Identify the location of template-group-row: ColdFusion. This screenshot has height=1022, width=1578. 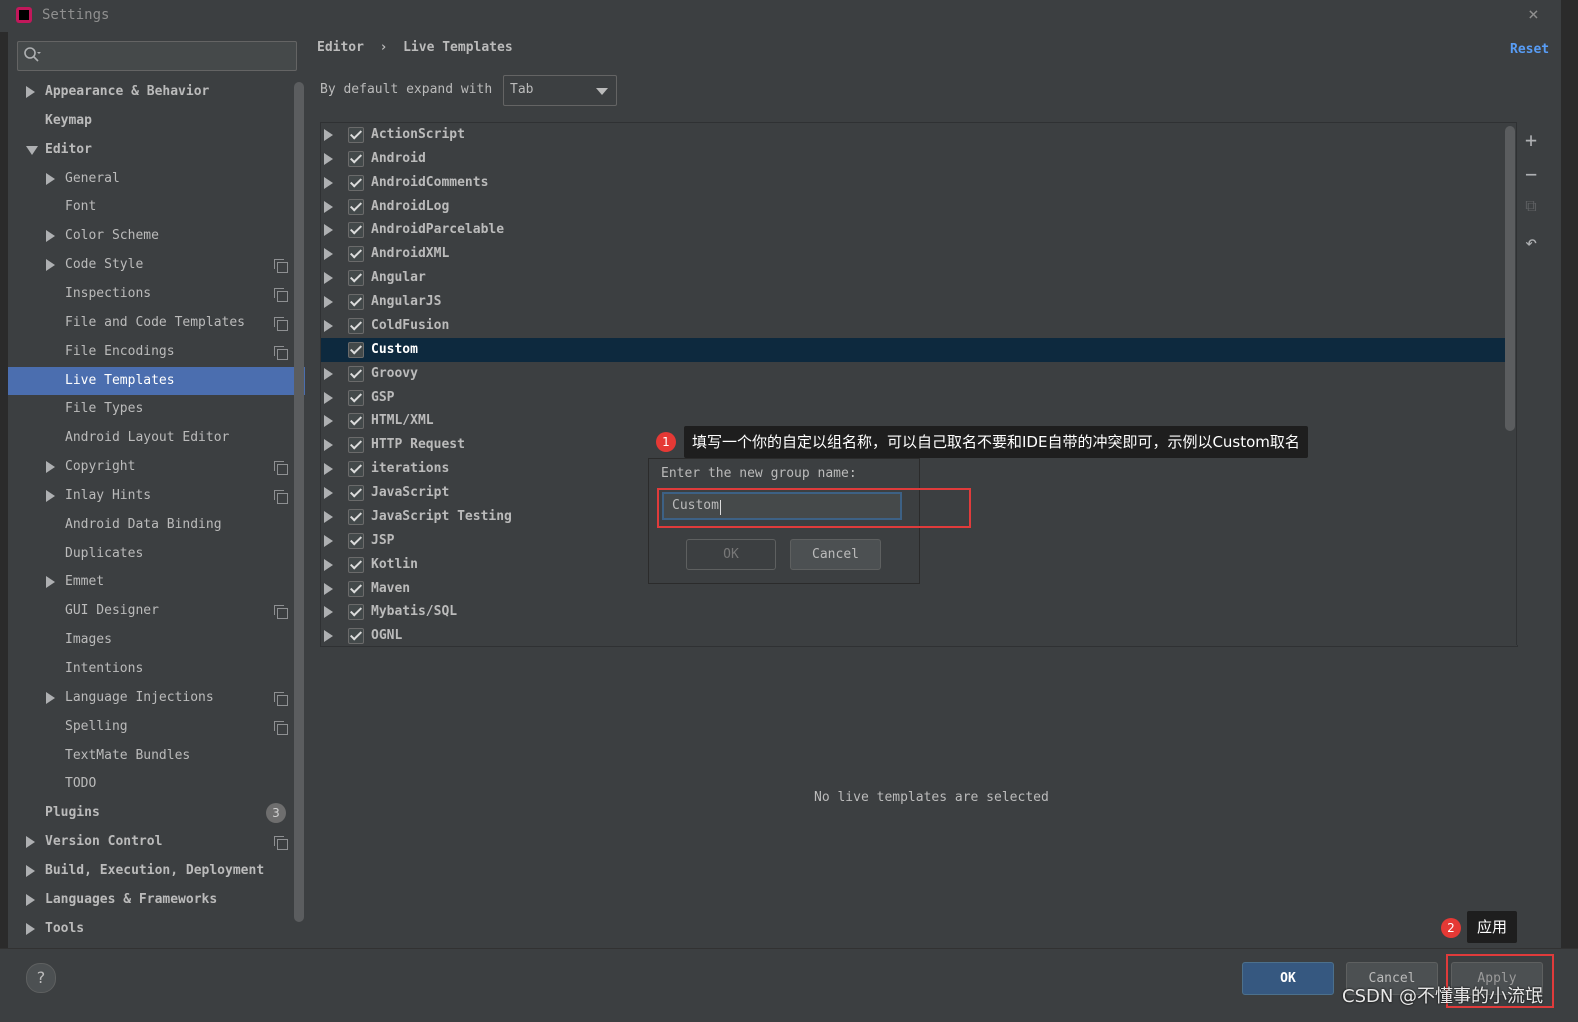
(913, 326).